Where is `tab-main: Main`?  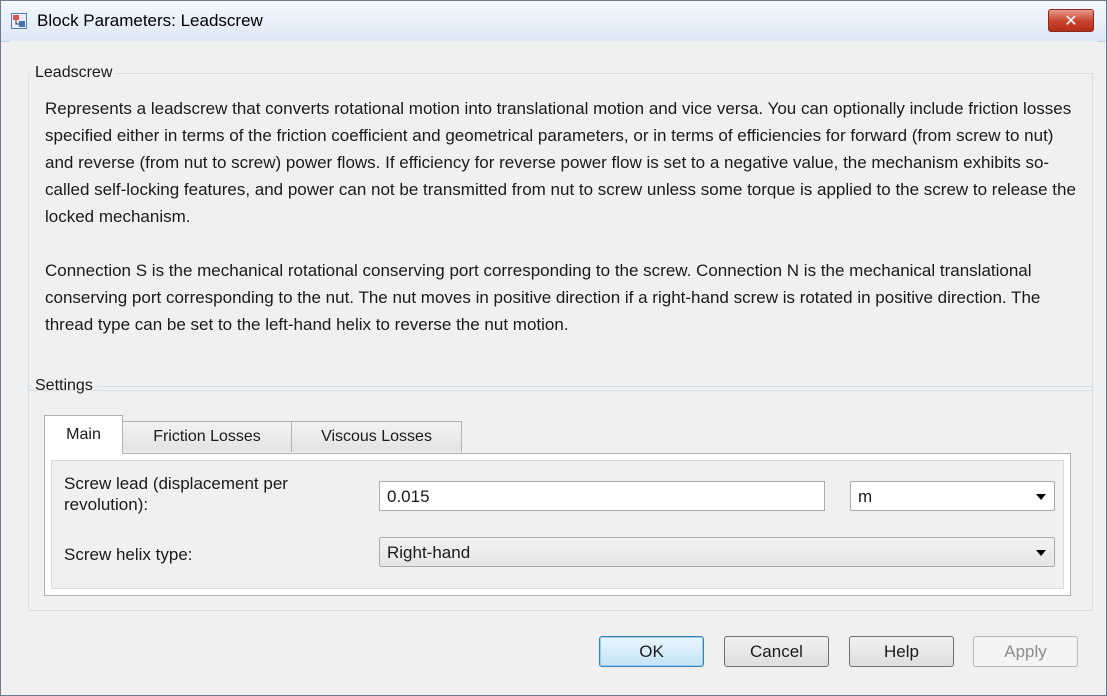 tab-main: Main is located at coordinates (83, 434).